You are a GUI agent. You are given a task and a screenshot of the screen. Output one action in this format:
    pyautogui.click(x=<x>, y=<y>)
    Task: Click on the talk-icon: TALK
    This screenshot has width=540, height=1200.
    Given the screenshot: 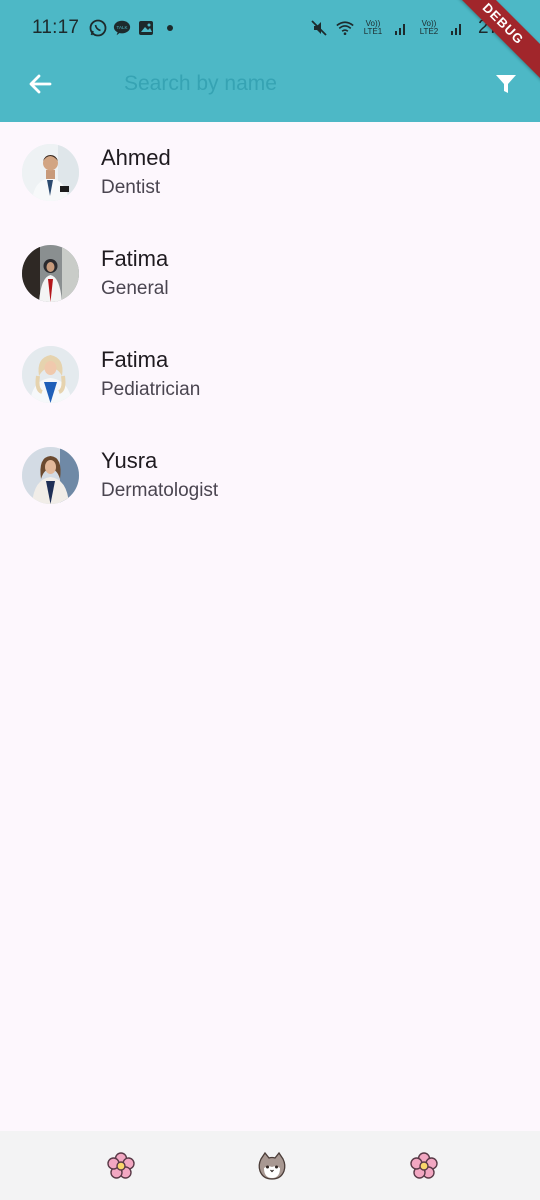 What is the action you would take?
    pyautogui.click(x=122, y=28)
    